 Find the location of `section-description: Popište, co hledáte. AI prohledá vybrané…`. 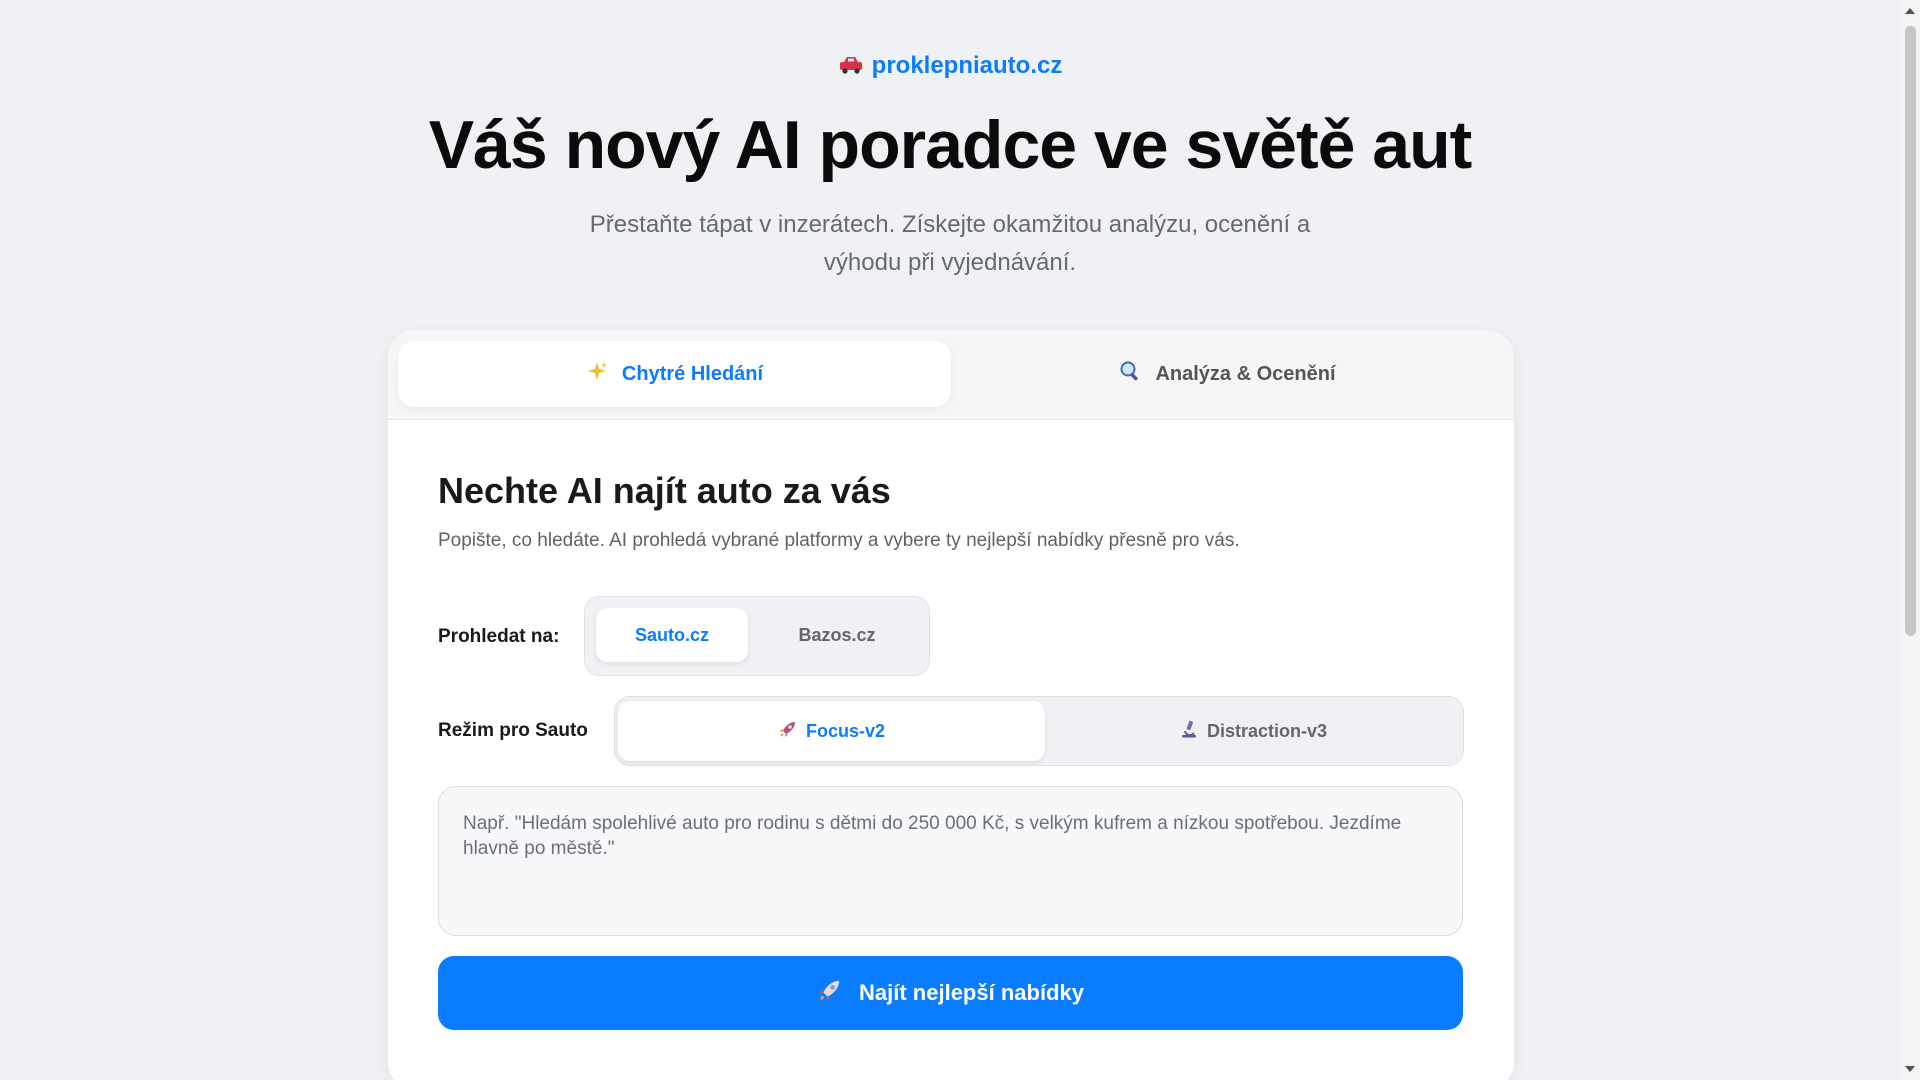

section-description: Popište, co hledáte. AI prohledá vybrané… is located at coordinates (839, 540).